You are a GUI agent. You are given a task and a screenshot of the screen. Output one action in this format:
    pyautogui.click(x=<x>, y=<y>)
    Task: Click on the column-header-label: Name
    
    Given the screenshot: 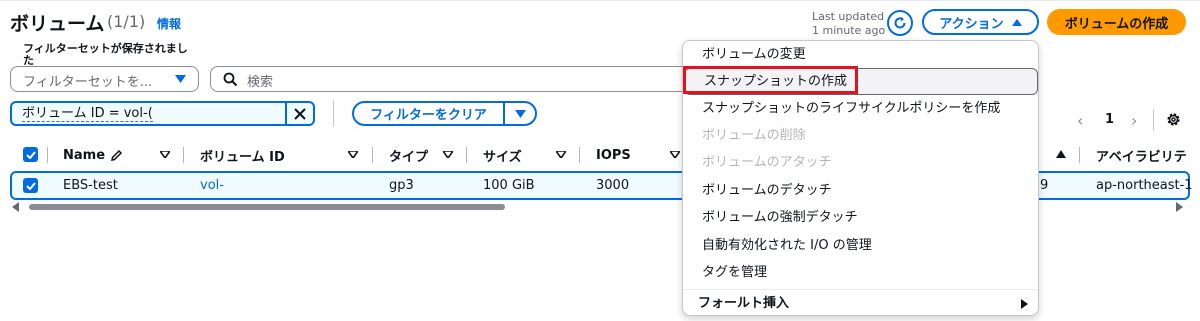 What is the action you would take?
    pyautogui.click(x=84, y=155)
    